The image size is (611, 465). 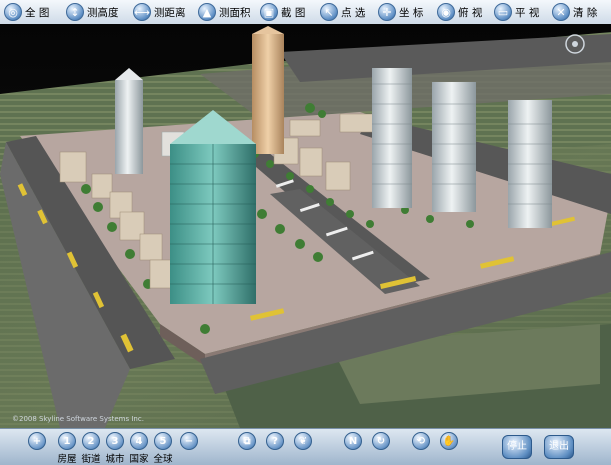 I want to click on level-1-icon: 1, so click(x=67, y=441).